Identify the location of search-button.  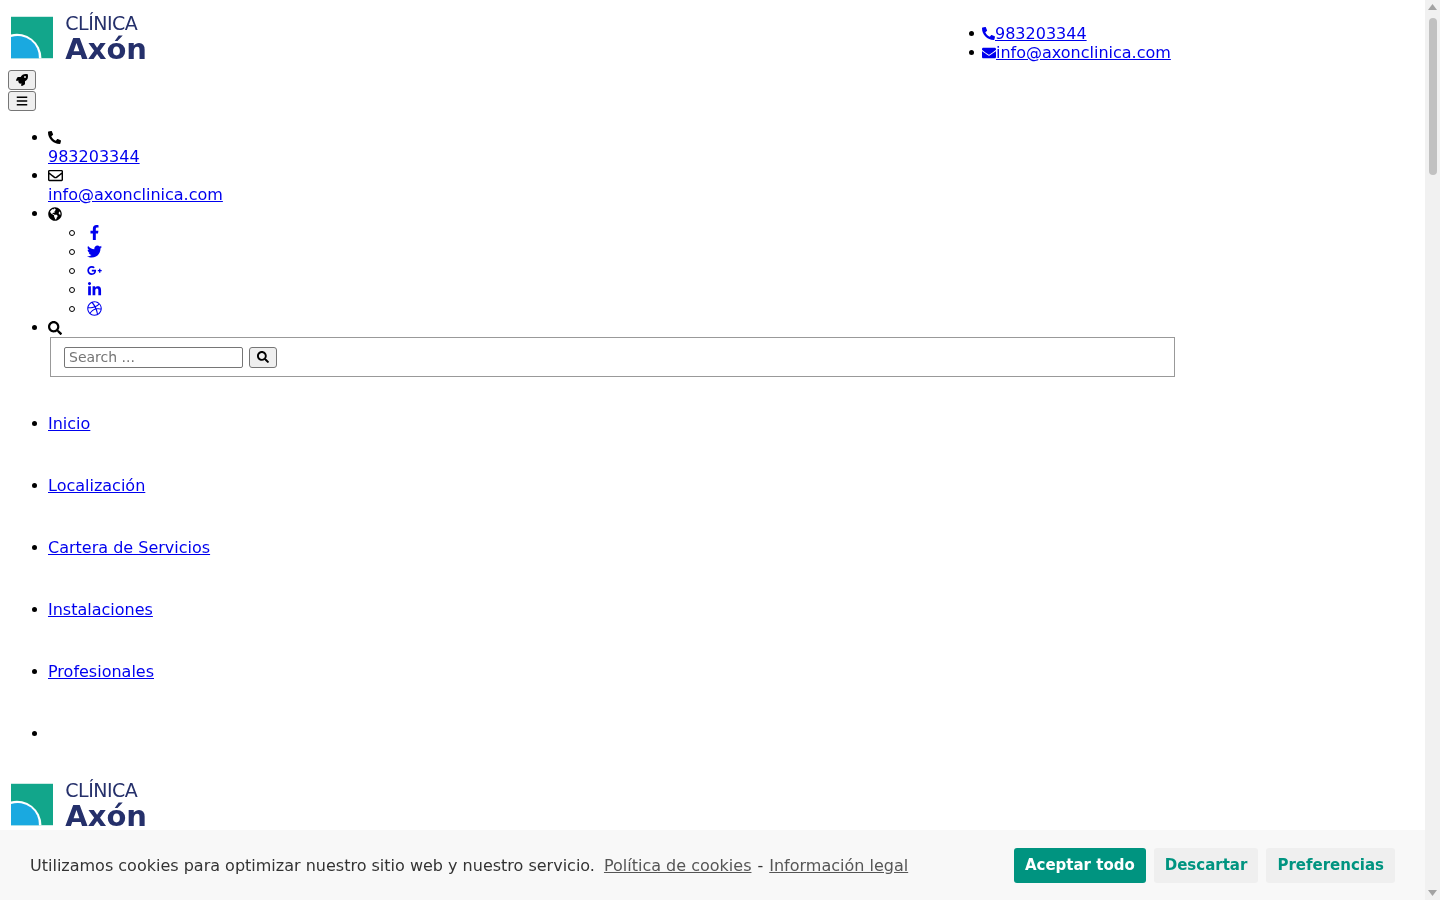
(263, 357).